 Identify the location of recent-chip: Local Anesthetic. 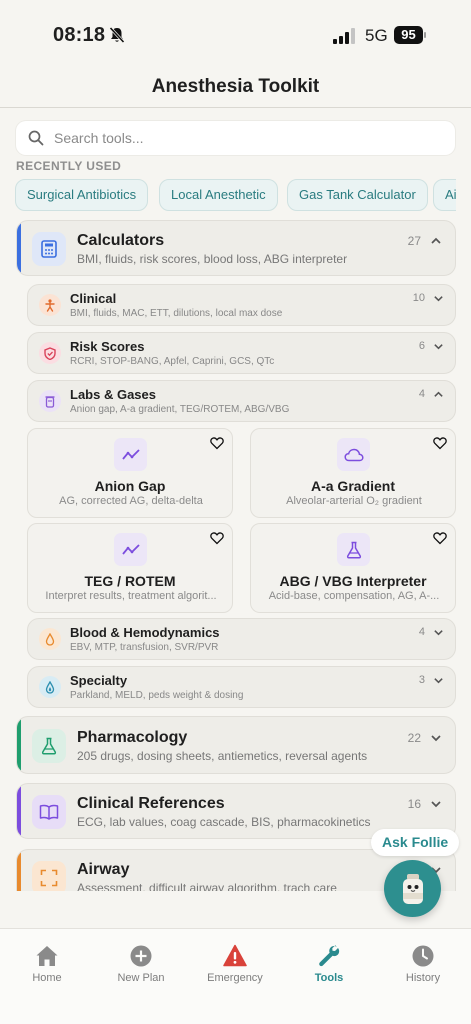
(218, 195).